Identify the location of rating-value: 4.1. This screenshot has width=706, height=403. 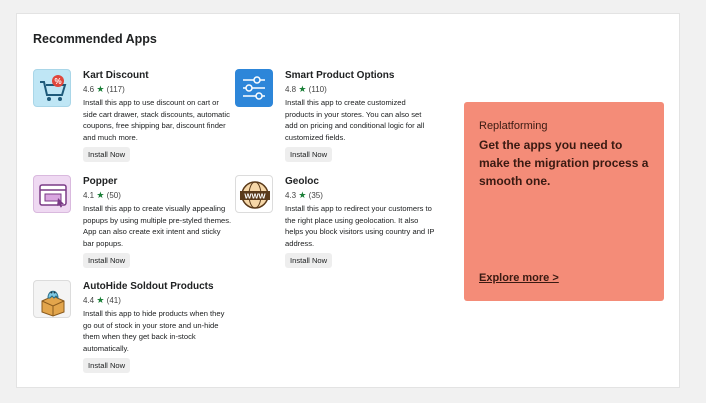
(89, 195).